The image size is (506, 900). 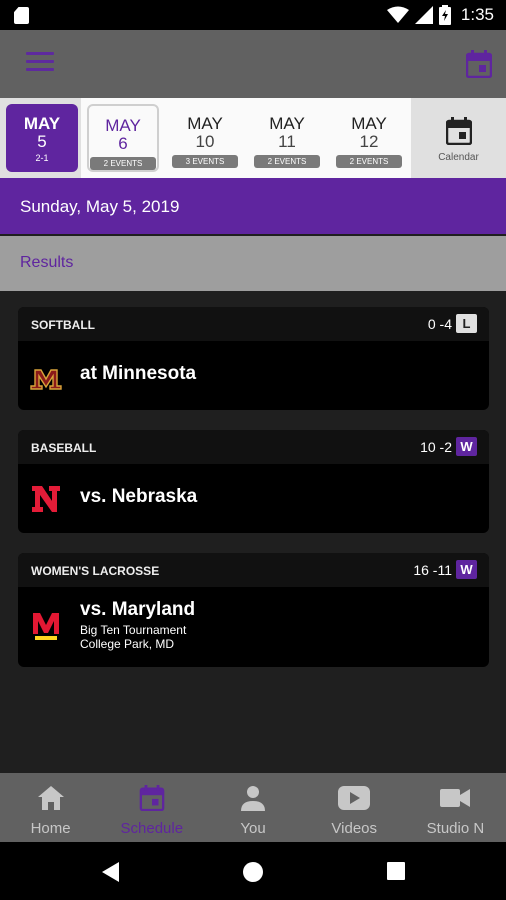 I want to click on recents-icon, so click(x=396, y=871).